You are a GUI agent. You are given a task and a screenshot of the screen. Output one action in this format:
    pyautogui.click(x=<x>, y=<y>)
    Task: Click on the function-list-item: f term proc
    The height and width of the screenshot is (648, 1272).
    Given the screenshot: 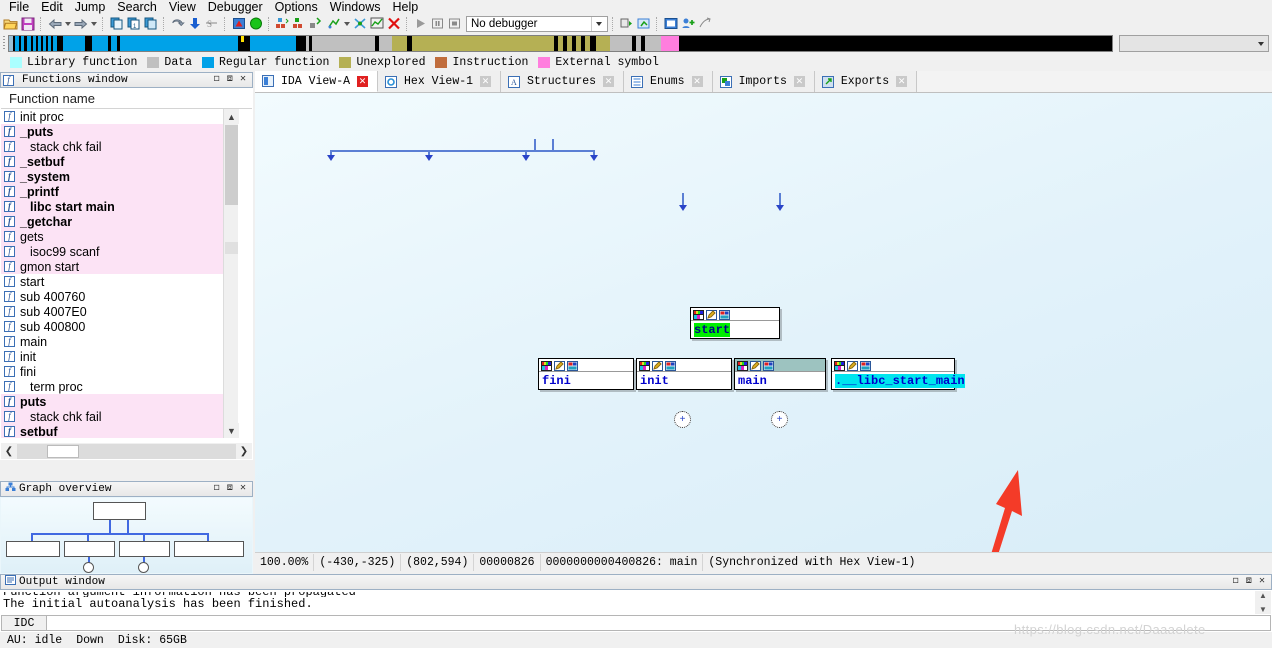 What is the action you would take?
    pyautogui.click(x=119, y=386)
    